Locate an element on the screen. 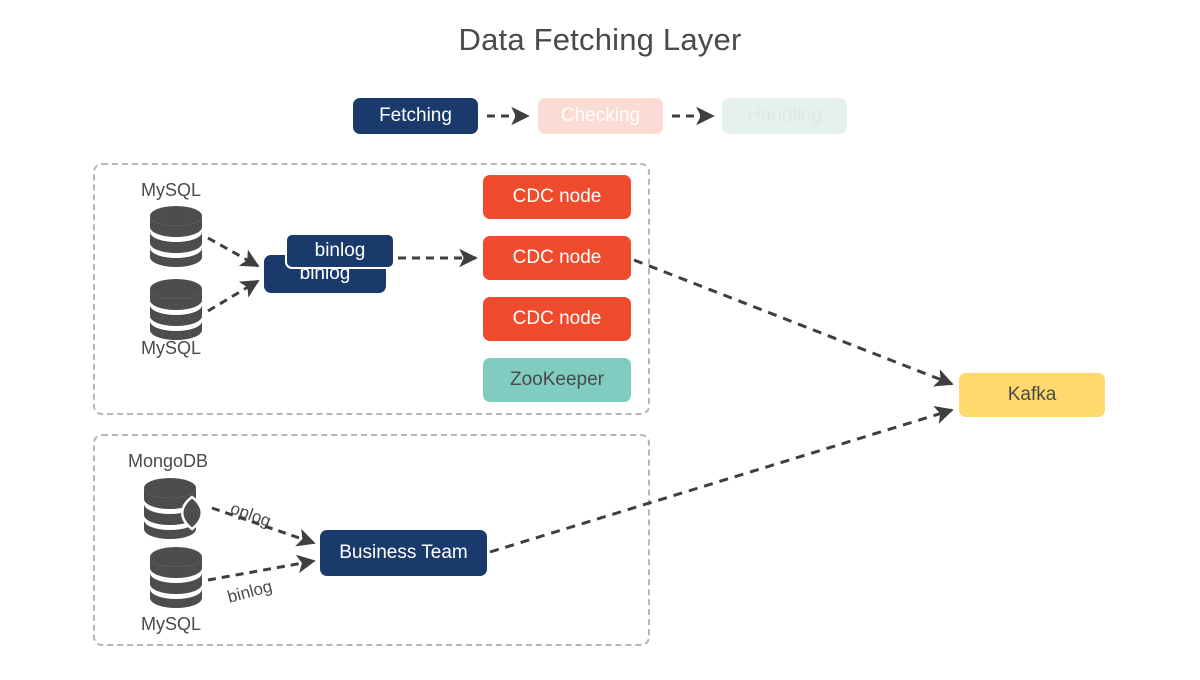 The image size is (1200, 680). phase-label-handling: Handling is located at coordinates (784, 115).